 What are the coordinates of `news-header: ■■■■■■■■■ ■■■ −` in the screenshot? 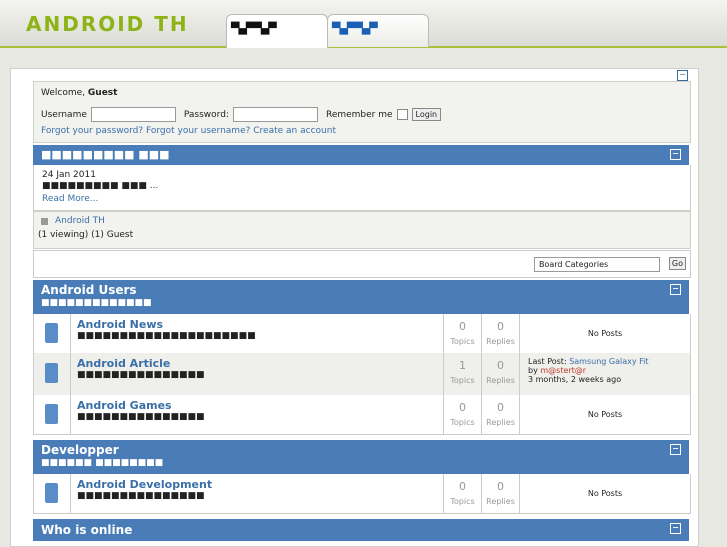 It's located at (361, 155).